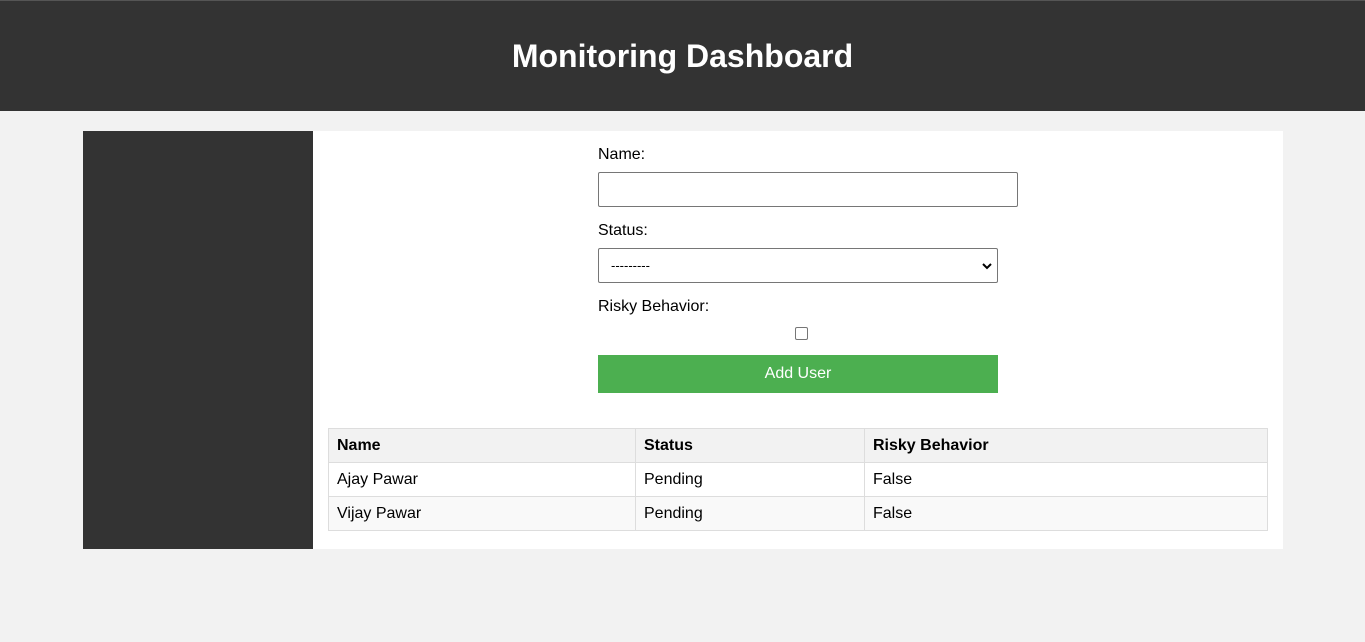 The image size is (1365, 642). I want to click on sidebar, so click(198, 340).